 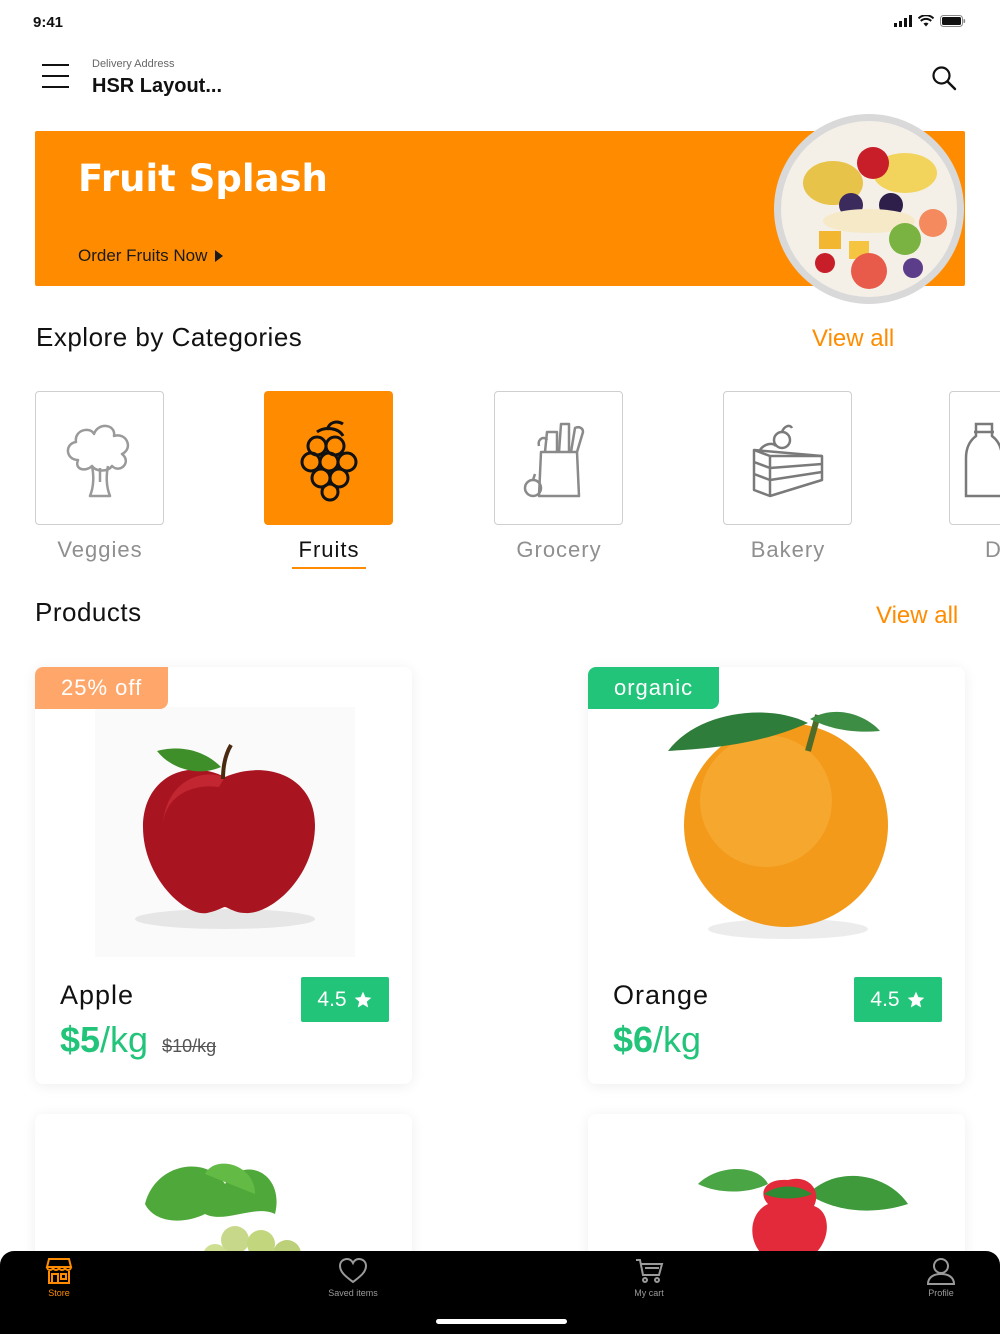 I want to click on red-apple-image, so click(x=225, y=832).